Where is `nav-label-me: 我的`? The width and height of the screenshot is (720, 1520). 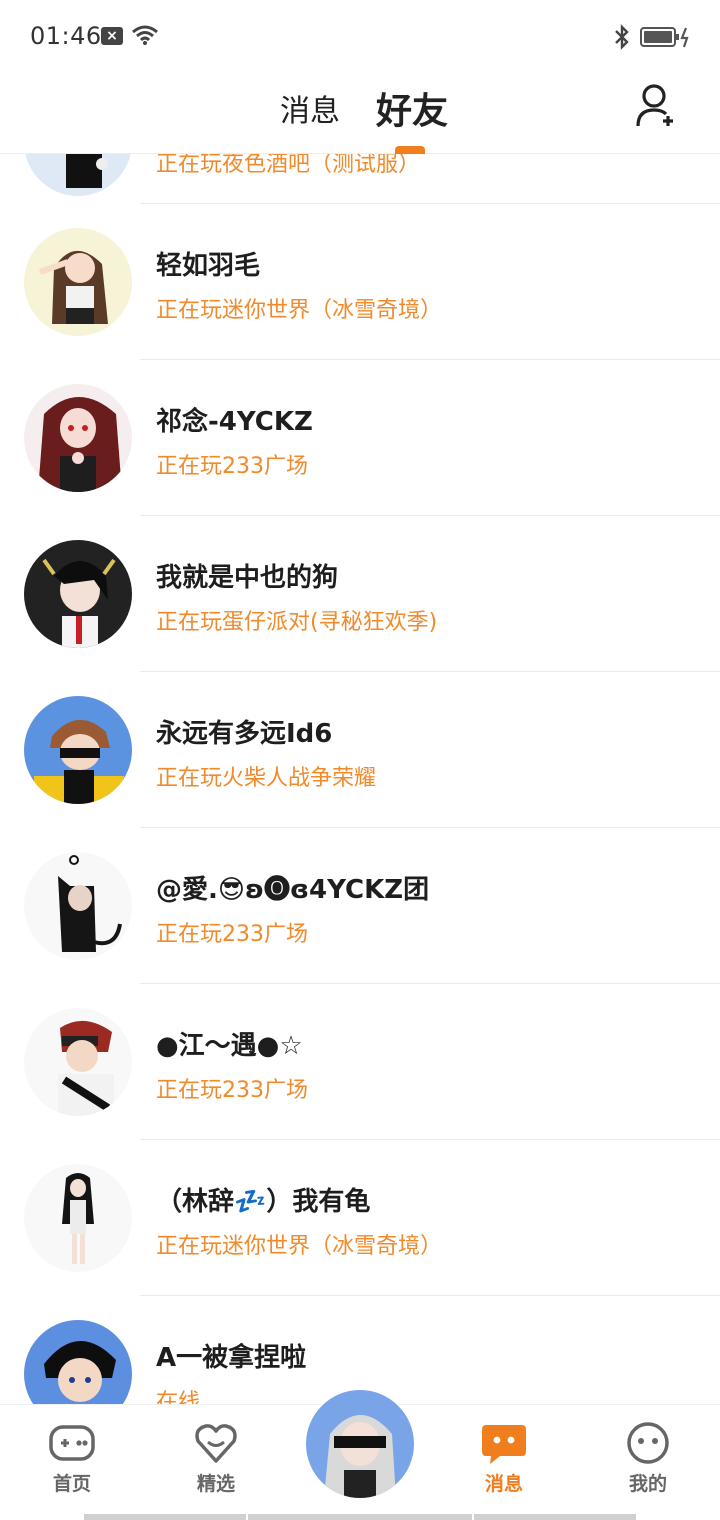 nav-label-me: 我的 is located at coordinates (647, 1484).